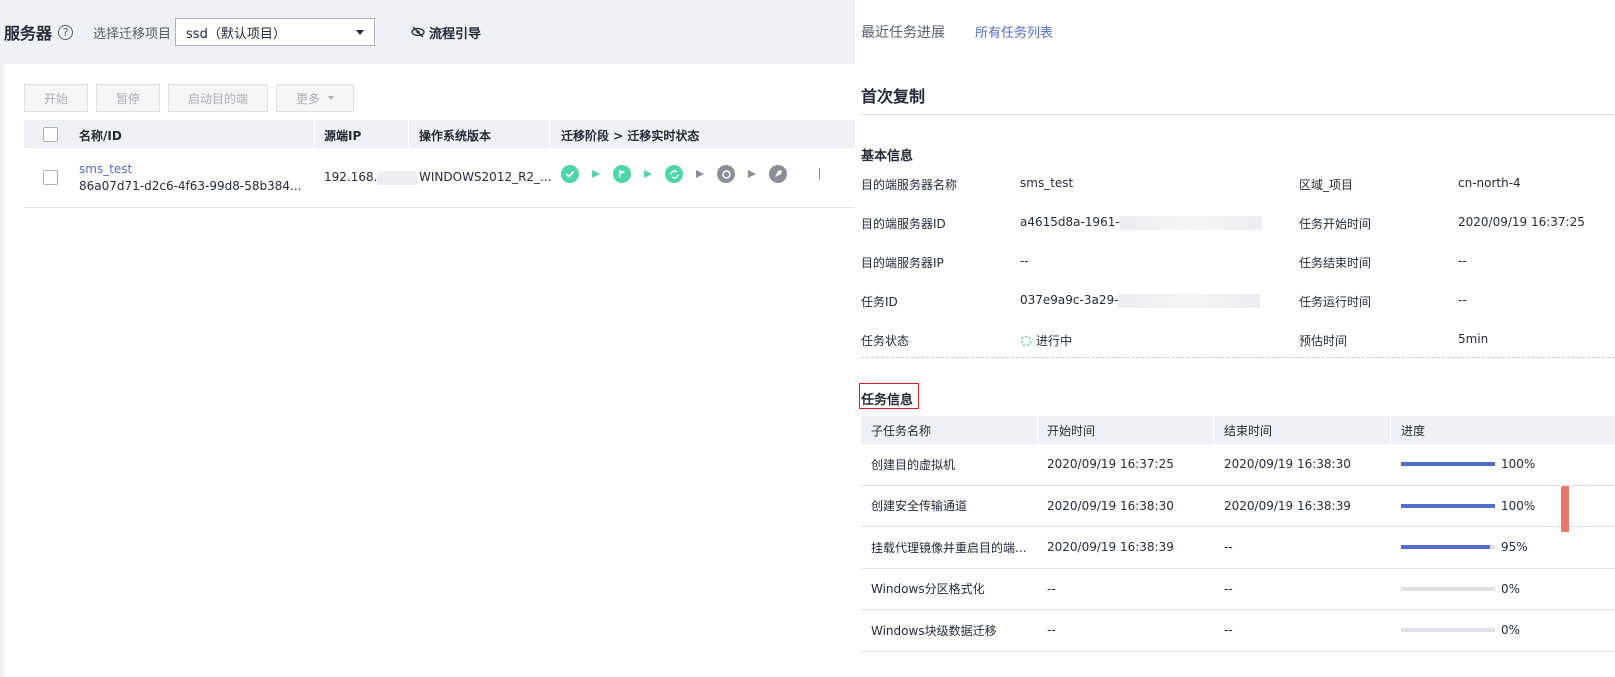  I want to click on redaction-mask, so click(1189, 300).